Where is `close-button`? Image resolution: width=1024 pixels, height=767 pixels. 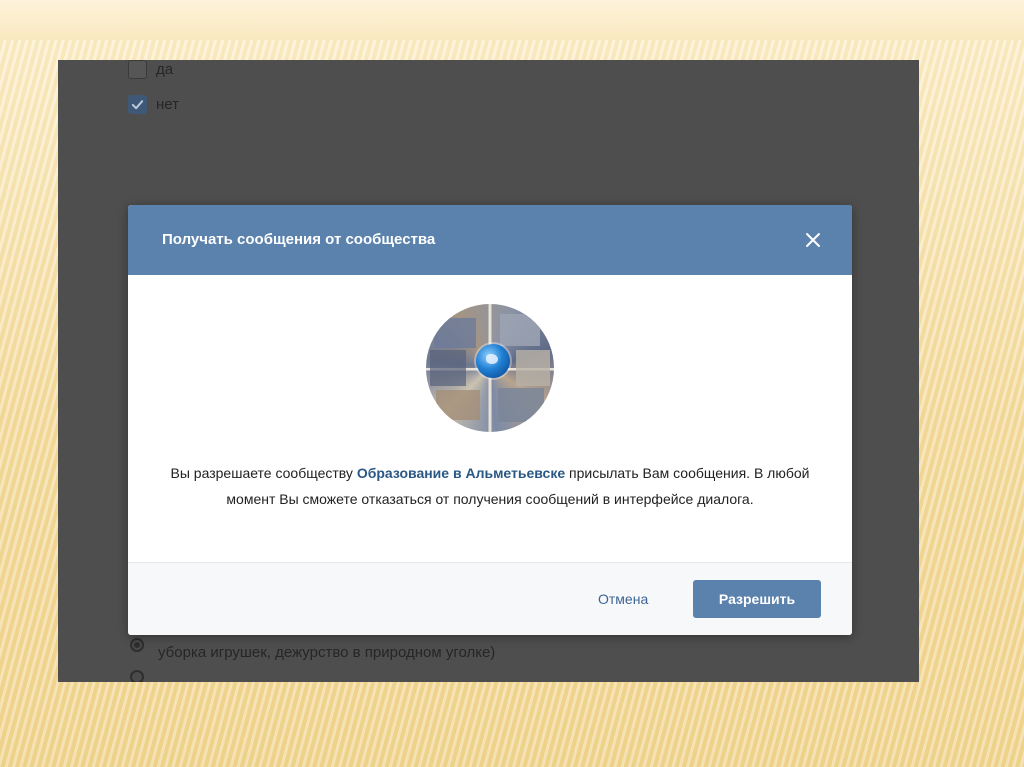 close-button is located at coordinates (813, 240).